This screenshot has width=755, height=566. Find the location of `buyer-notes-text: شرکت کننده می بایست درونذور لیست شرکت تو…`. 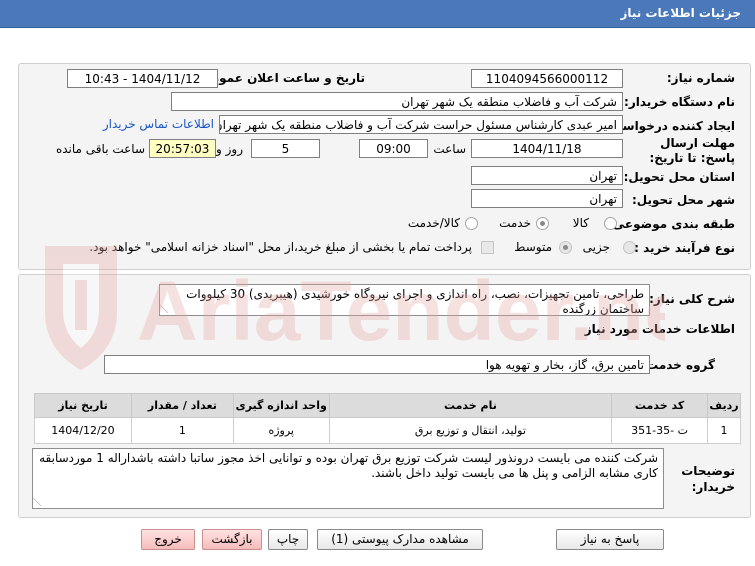

buyer-notes-text: شرکت کننده می بایست درونذور لیست شرکت تو… is located at coordinates (348, 465).